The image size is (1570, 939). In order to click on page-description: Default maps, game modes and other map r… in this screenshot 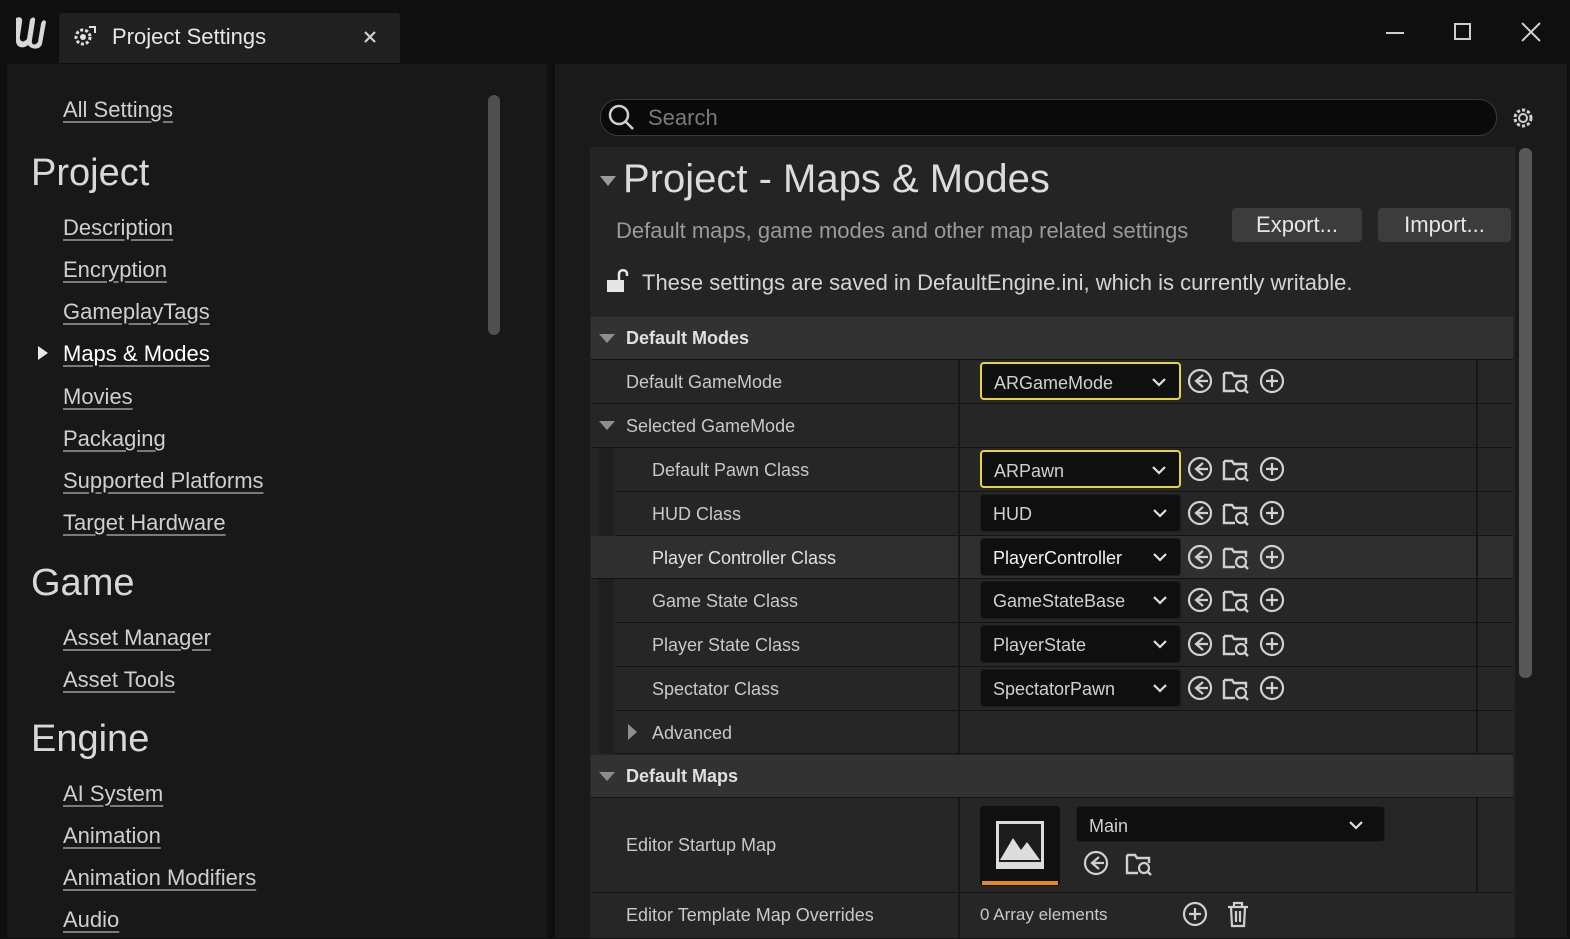, I will do `click(902, 230)`.